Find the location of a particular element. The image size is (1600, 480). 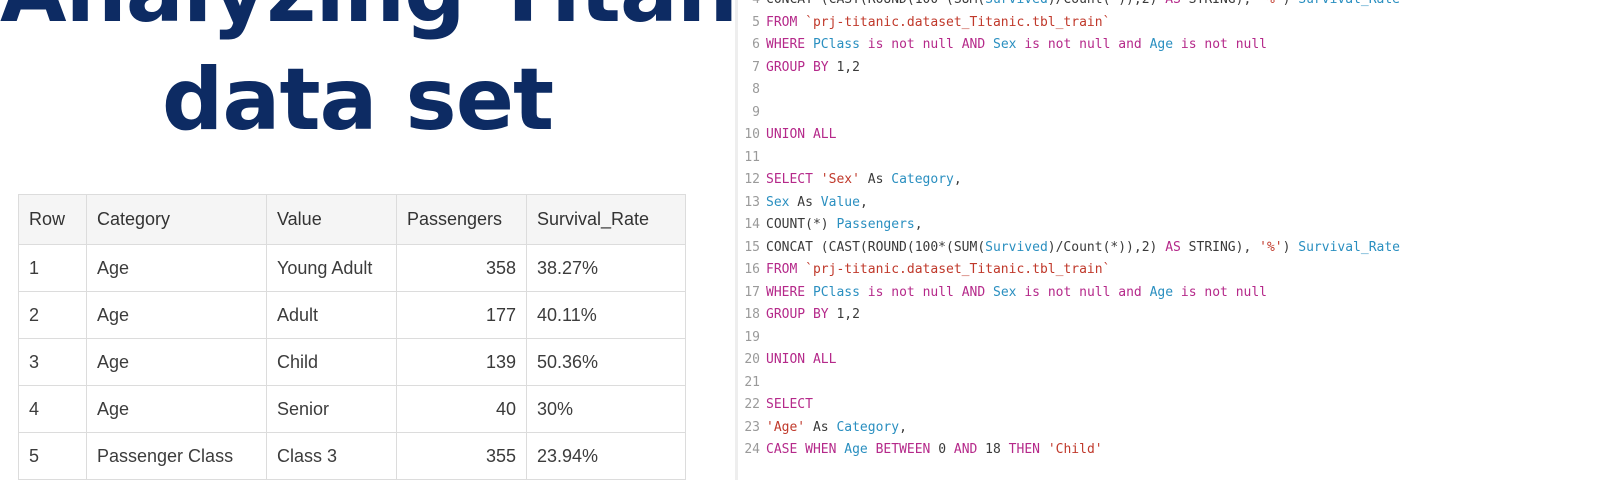

line-number: 12 is located at coordinates (752, 179).